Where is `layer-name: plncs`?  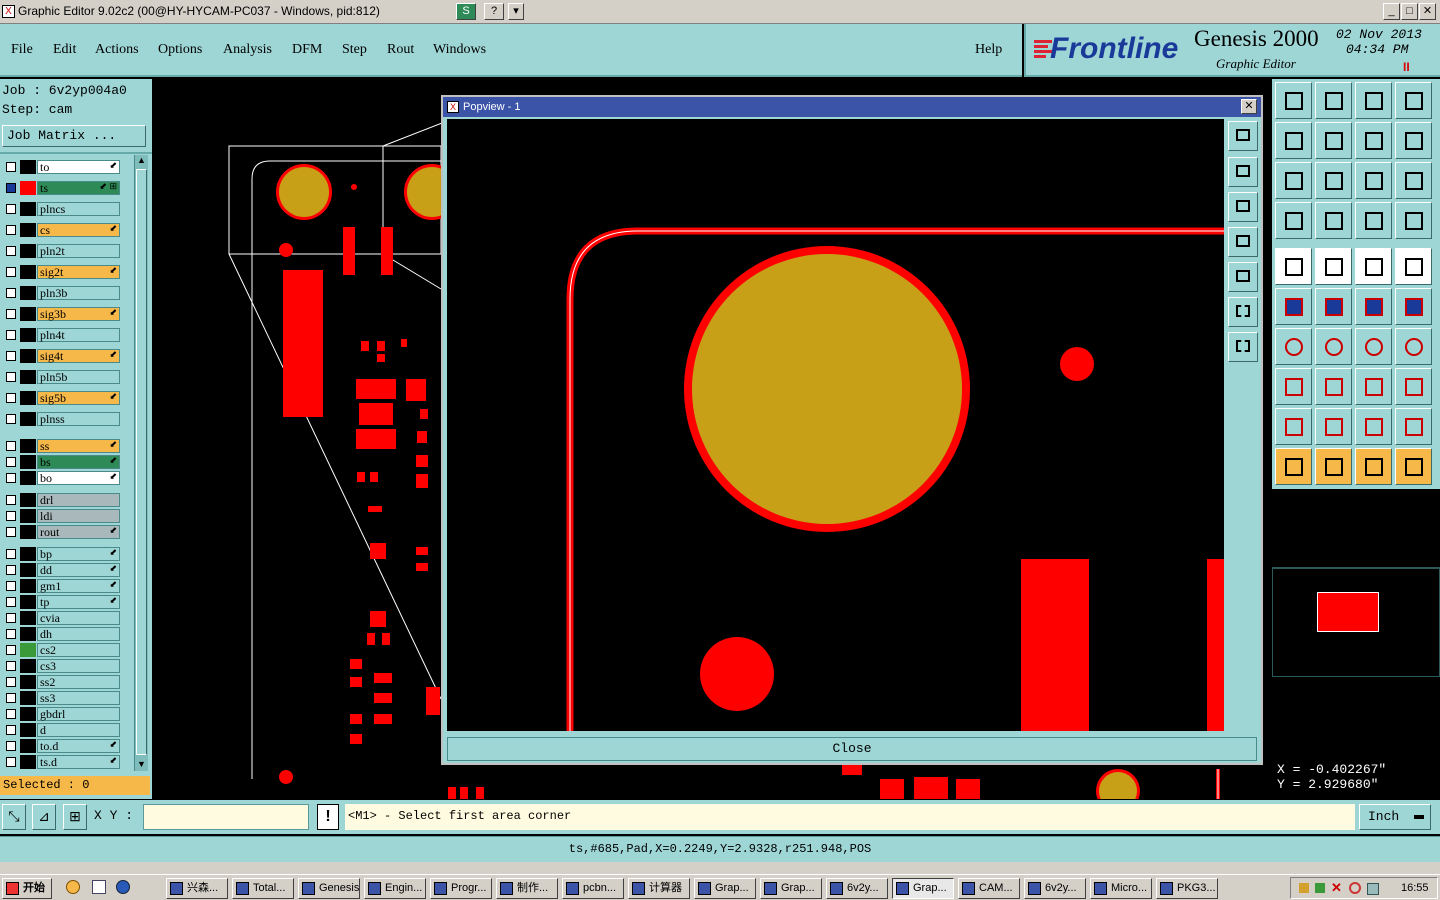 layer-name: plncs is located at coordinates (78, 209).